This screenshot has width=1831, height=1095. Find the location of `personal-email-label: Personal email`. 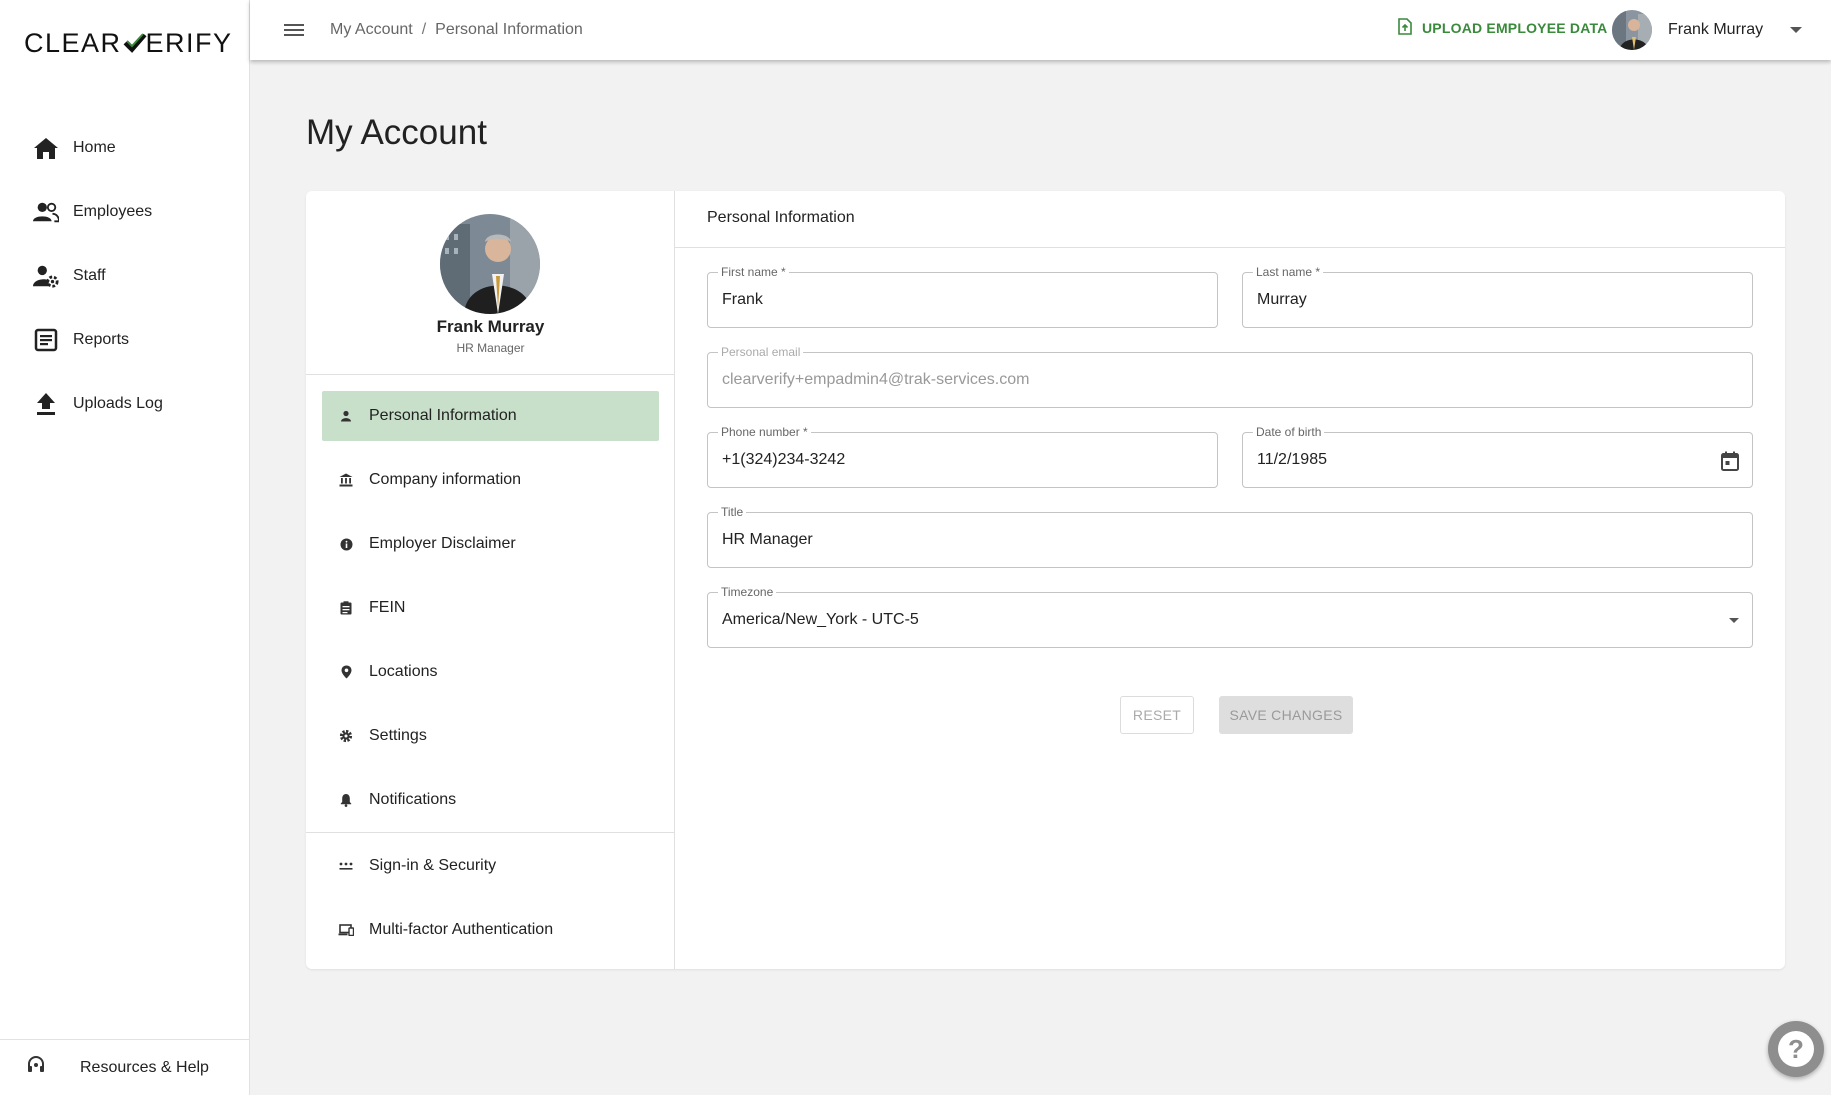

personal-email-label: Personal email is located at coordinates (761, 352).